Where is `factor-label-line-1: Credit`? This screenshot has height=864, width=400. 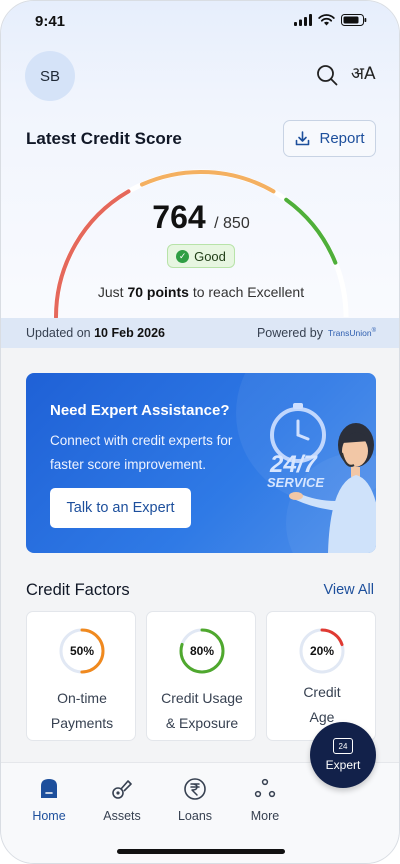 factor-label-line-1: Credit is located at coordinates (322, 692).